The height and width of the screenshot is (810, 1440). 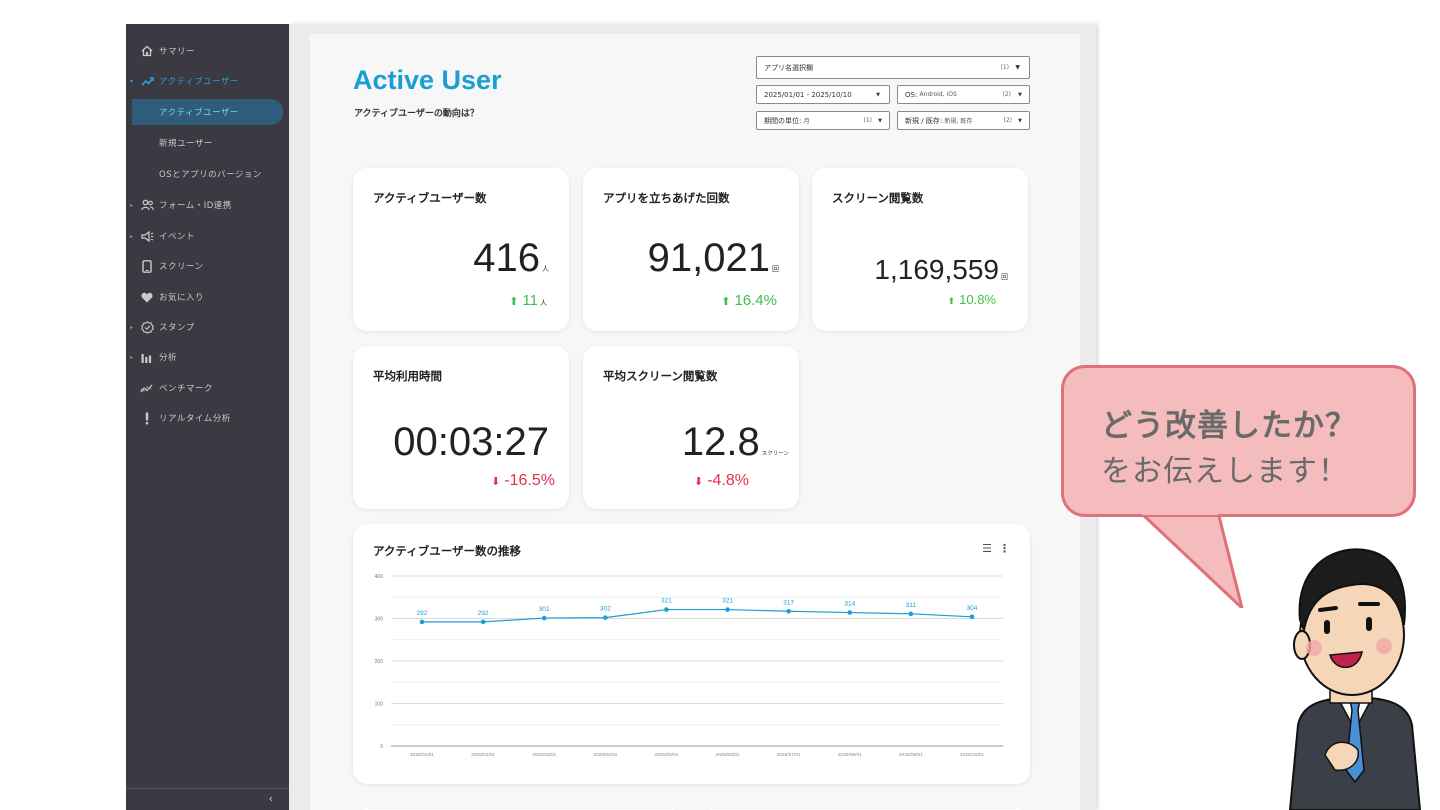 I want to click on sidebar-item-os-app-version: OSとアプリのバージョン, so click(x=207, y=174).